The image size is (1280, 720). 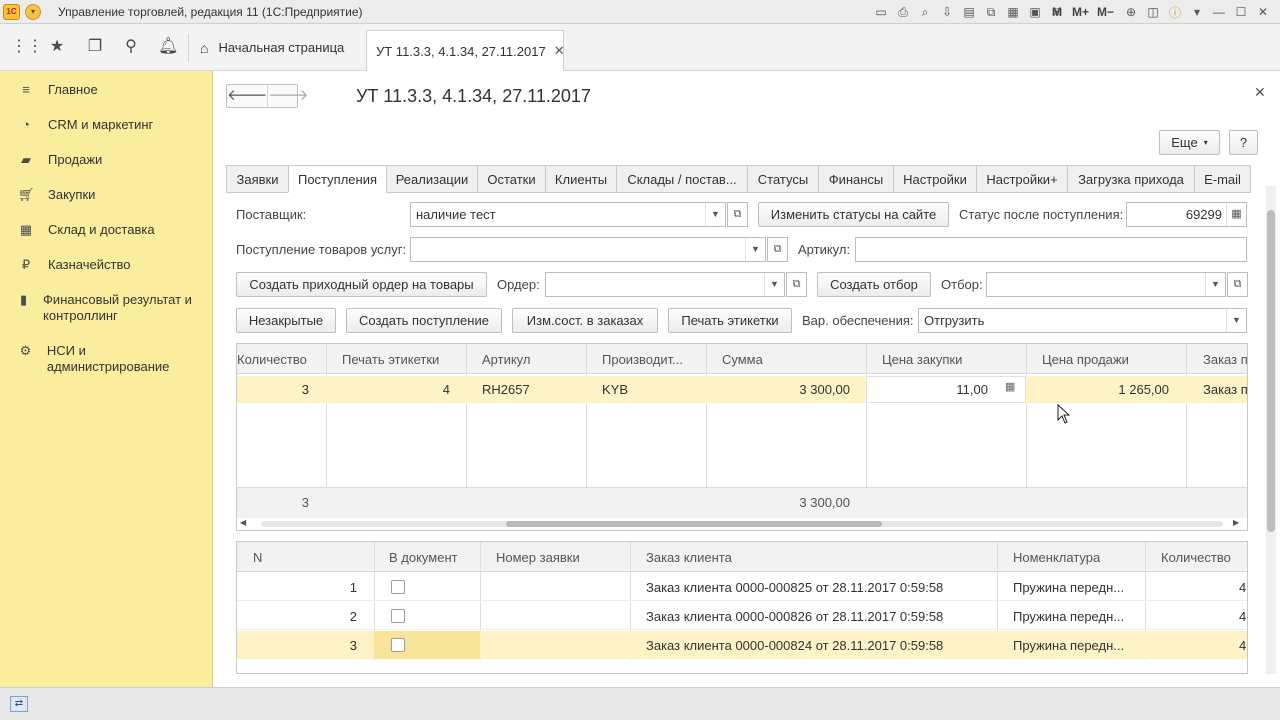 What do you see at coordinates (106, 160) in the screenshot?
I see `sidebar-item-sales: ▰ Продажи` at bounding box center [106, 160].